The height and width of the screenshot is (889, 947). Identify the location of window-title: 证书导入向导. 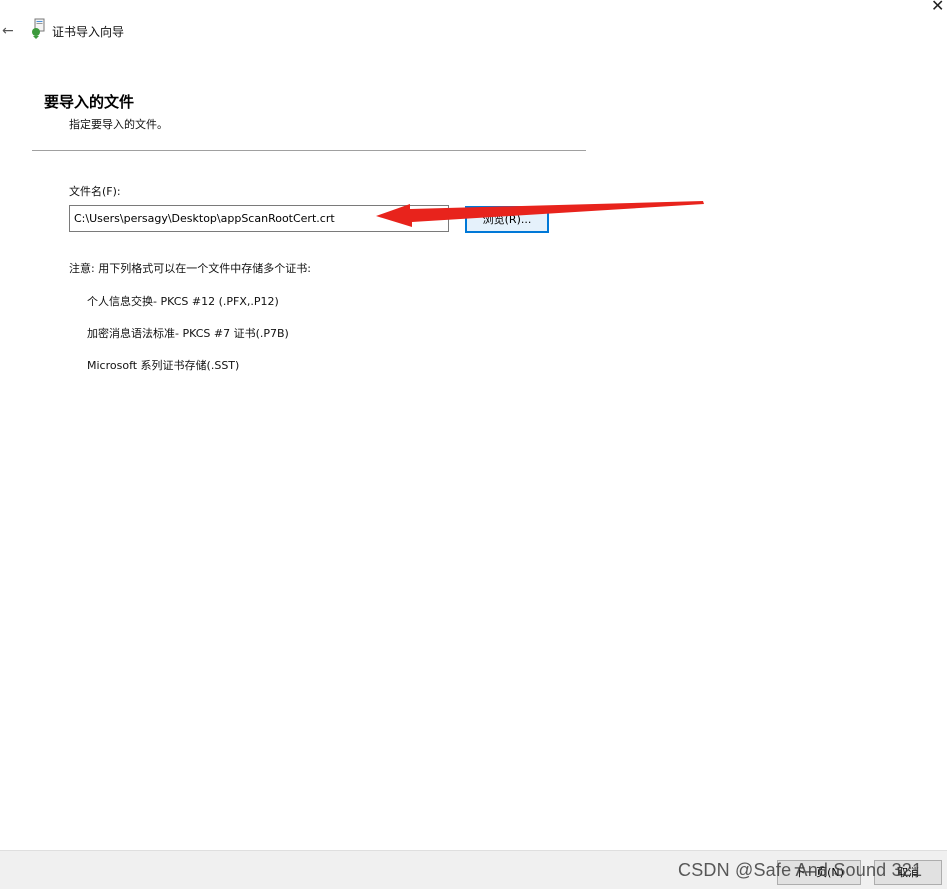
(88, 32).